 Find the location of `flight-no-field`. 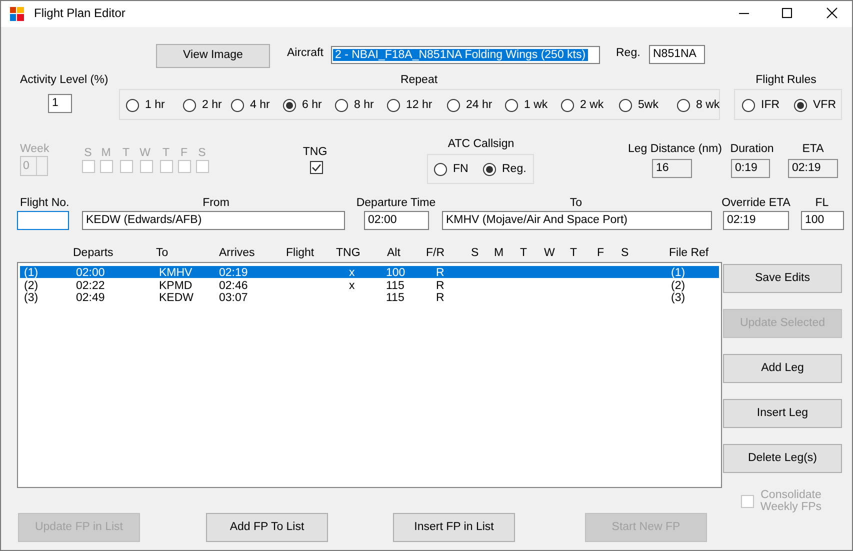

flight-no-field is located at coordinates (43, 220).